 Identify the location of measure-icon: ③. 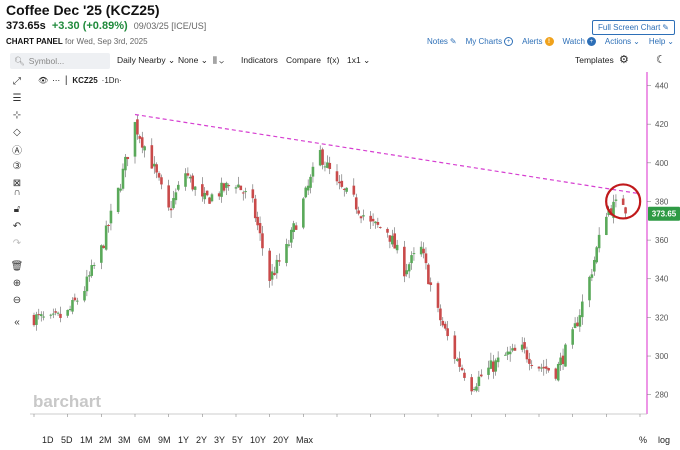
(17, 166).